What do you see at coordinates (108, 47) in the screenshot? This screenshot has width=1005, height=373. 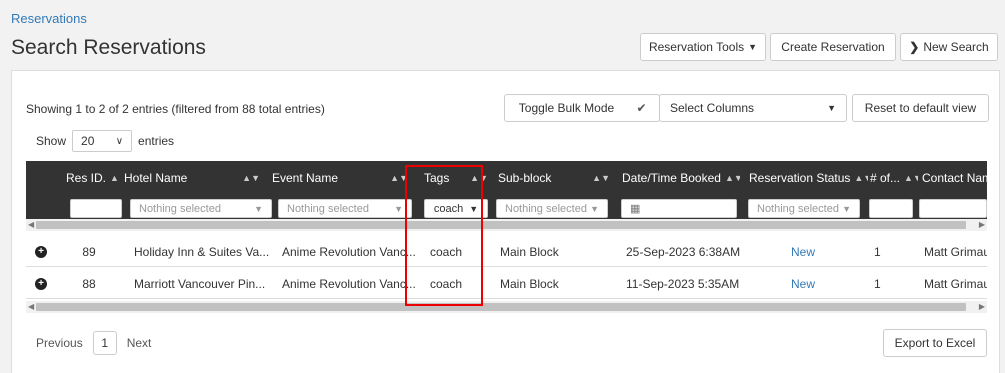 I see `page-title: Search Reservations` at bounding box center [108, 47].